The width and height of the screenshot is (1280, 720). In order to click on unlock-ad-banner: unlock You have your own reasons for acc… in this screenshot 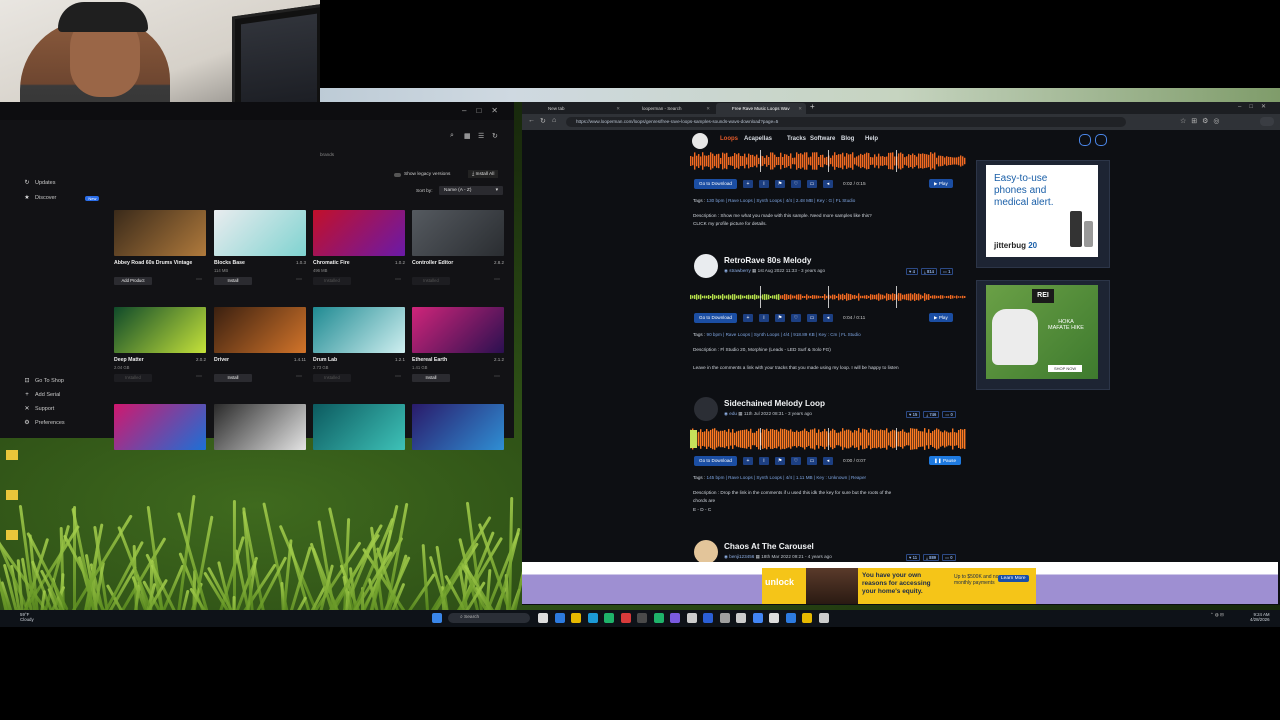, I will do `click(899, 586)`.